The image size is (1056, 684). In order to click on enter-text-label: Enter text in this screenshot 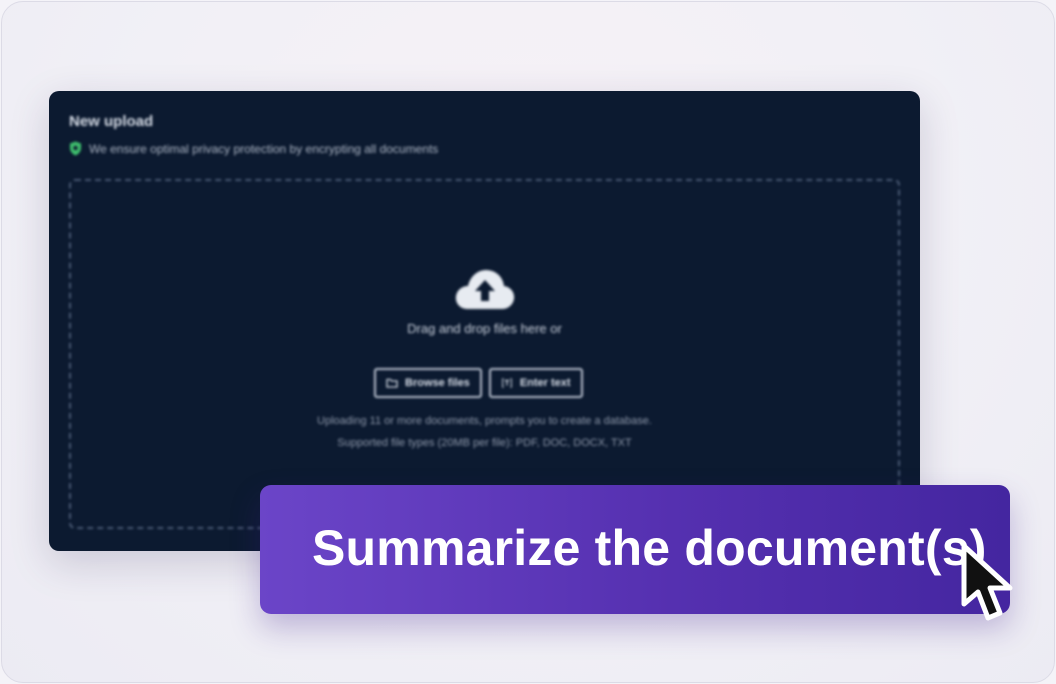, I will do `click(545, 383)`.